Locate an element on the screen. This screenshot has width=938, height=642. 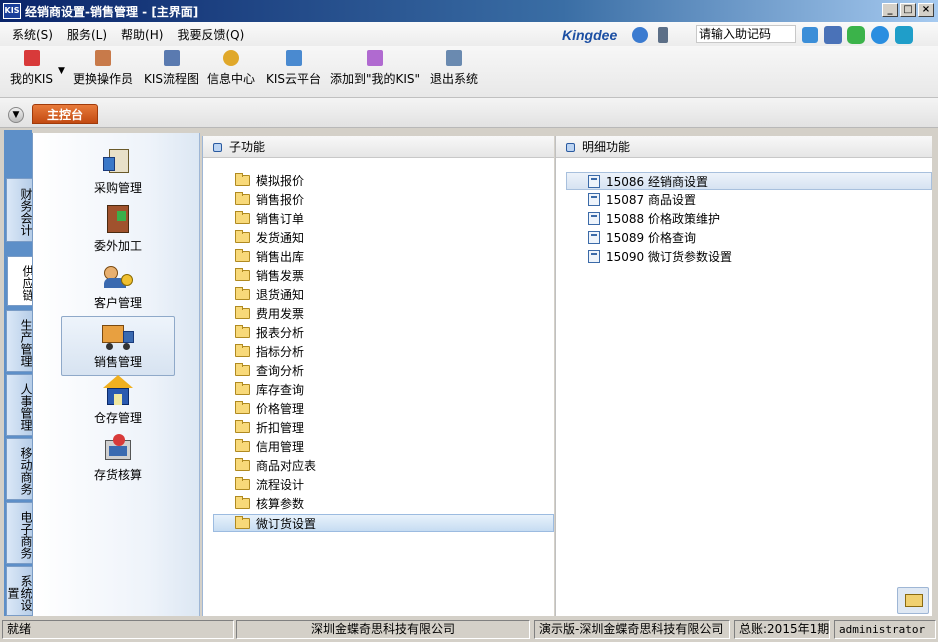
close-button: × is located at coordinates (926, 10).